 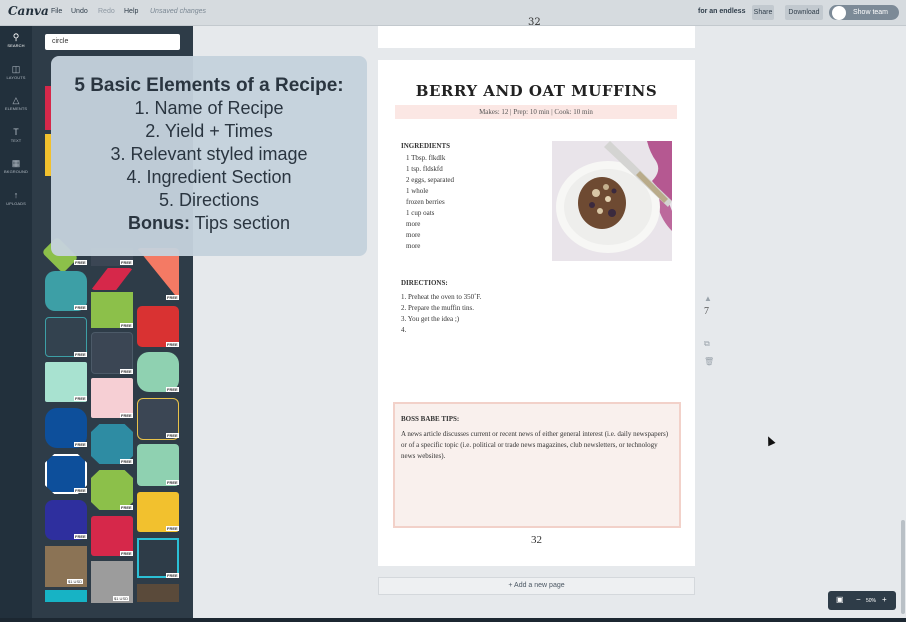 What do you see at coordinates (721, 11) in the screenshot?
I see `design-name: for an endless` at bounding box center [721, 11].